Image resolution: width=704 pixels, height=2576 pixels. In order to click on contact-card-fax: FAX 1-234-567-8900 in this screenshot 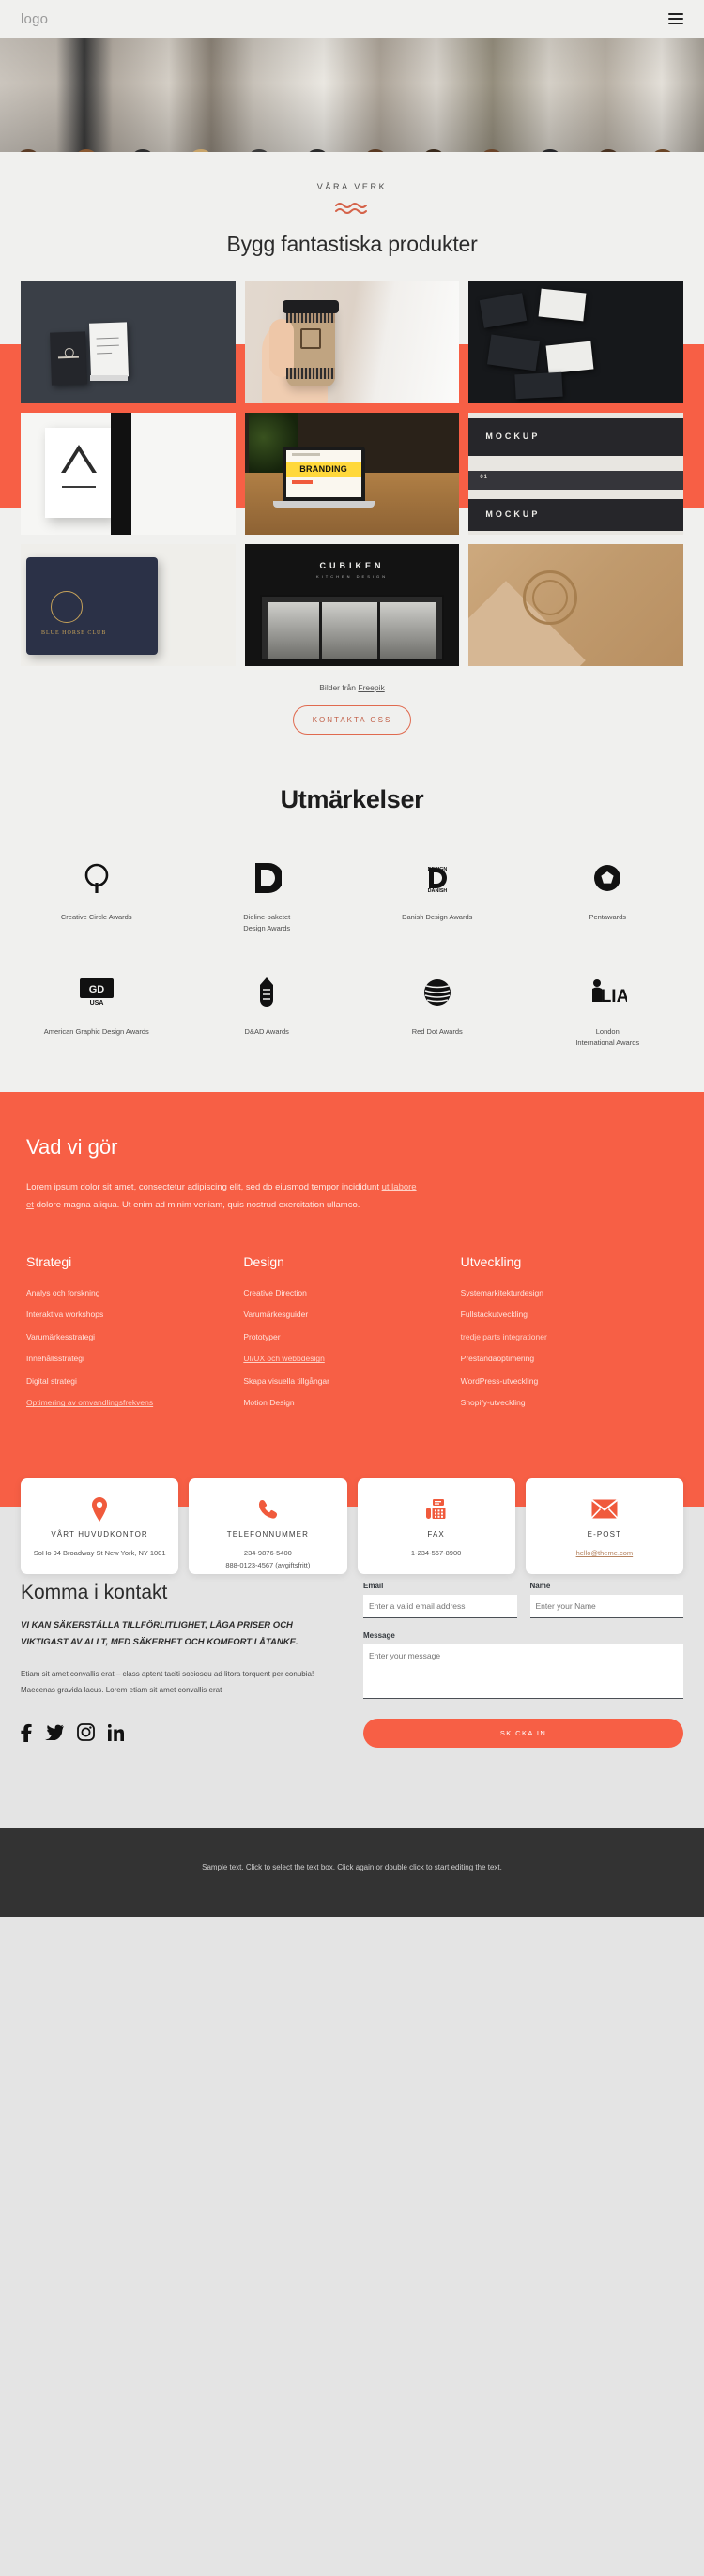, I will do `click(436, 1525)`.